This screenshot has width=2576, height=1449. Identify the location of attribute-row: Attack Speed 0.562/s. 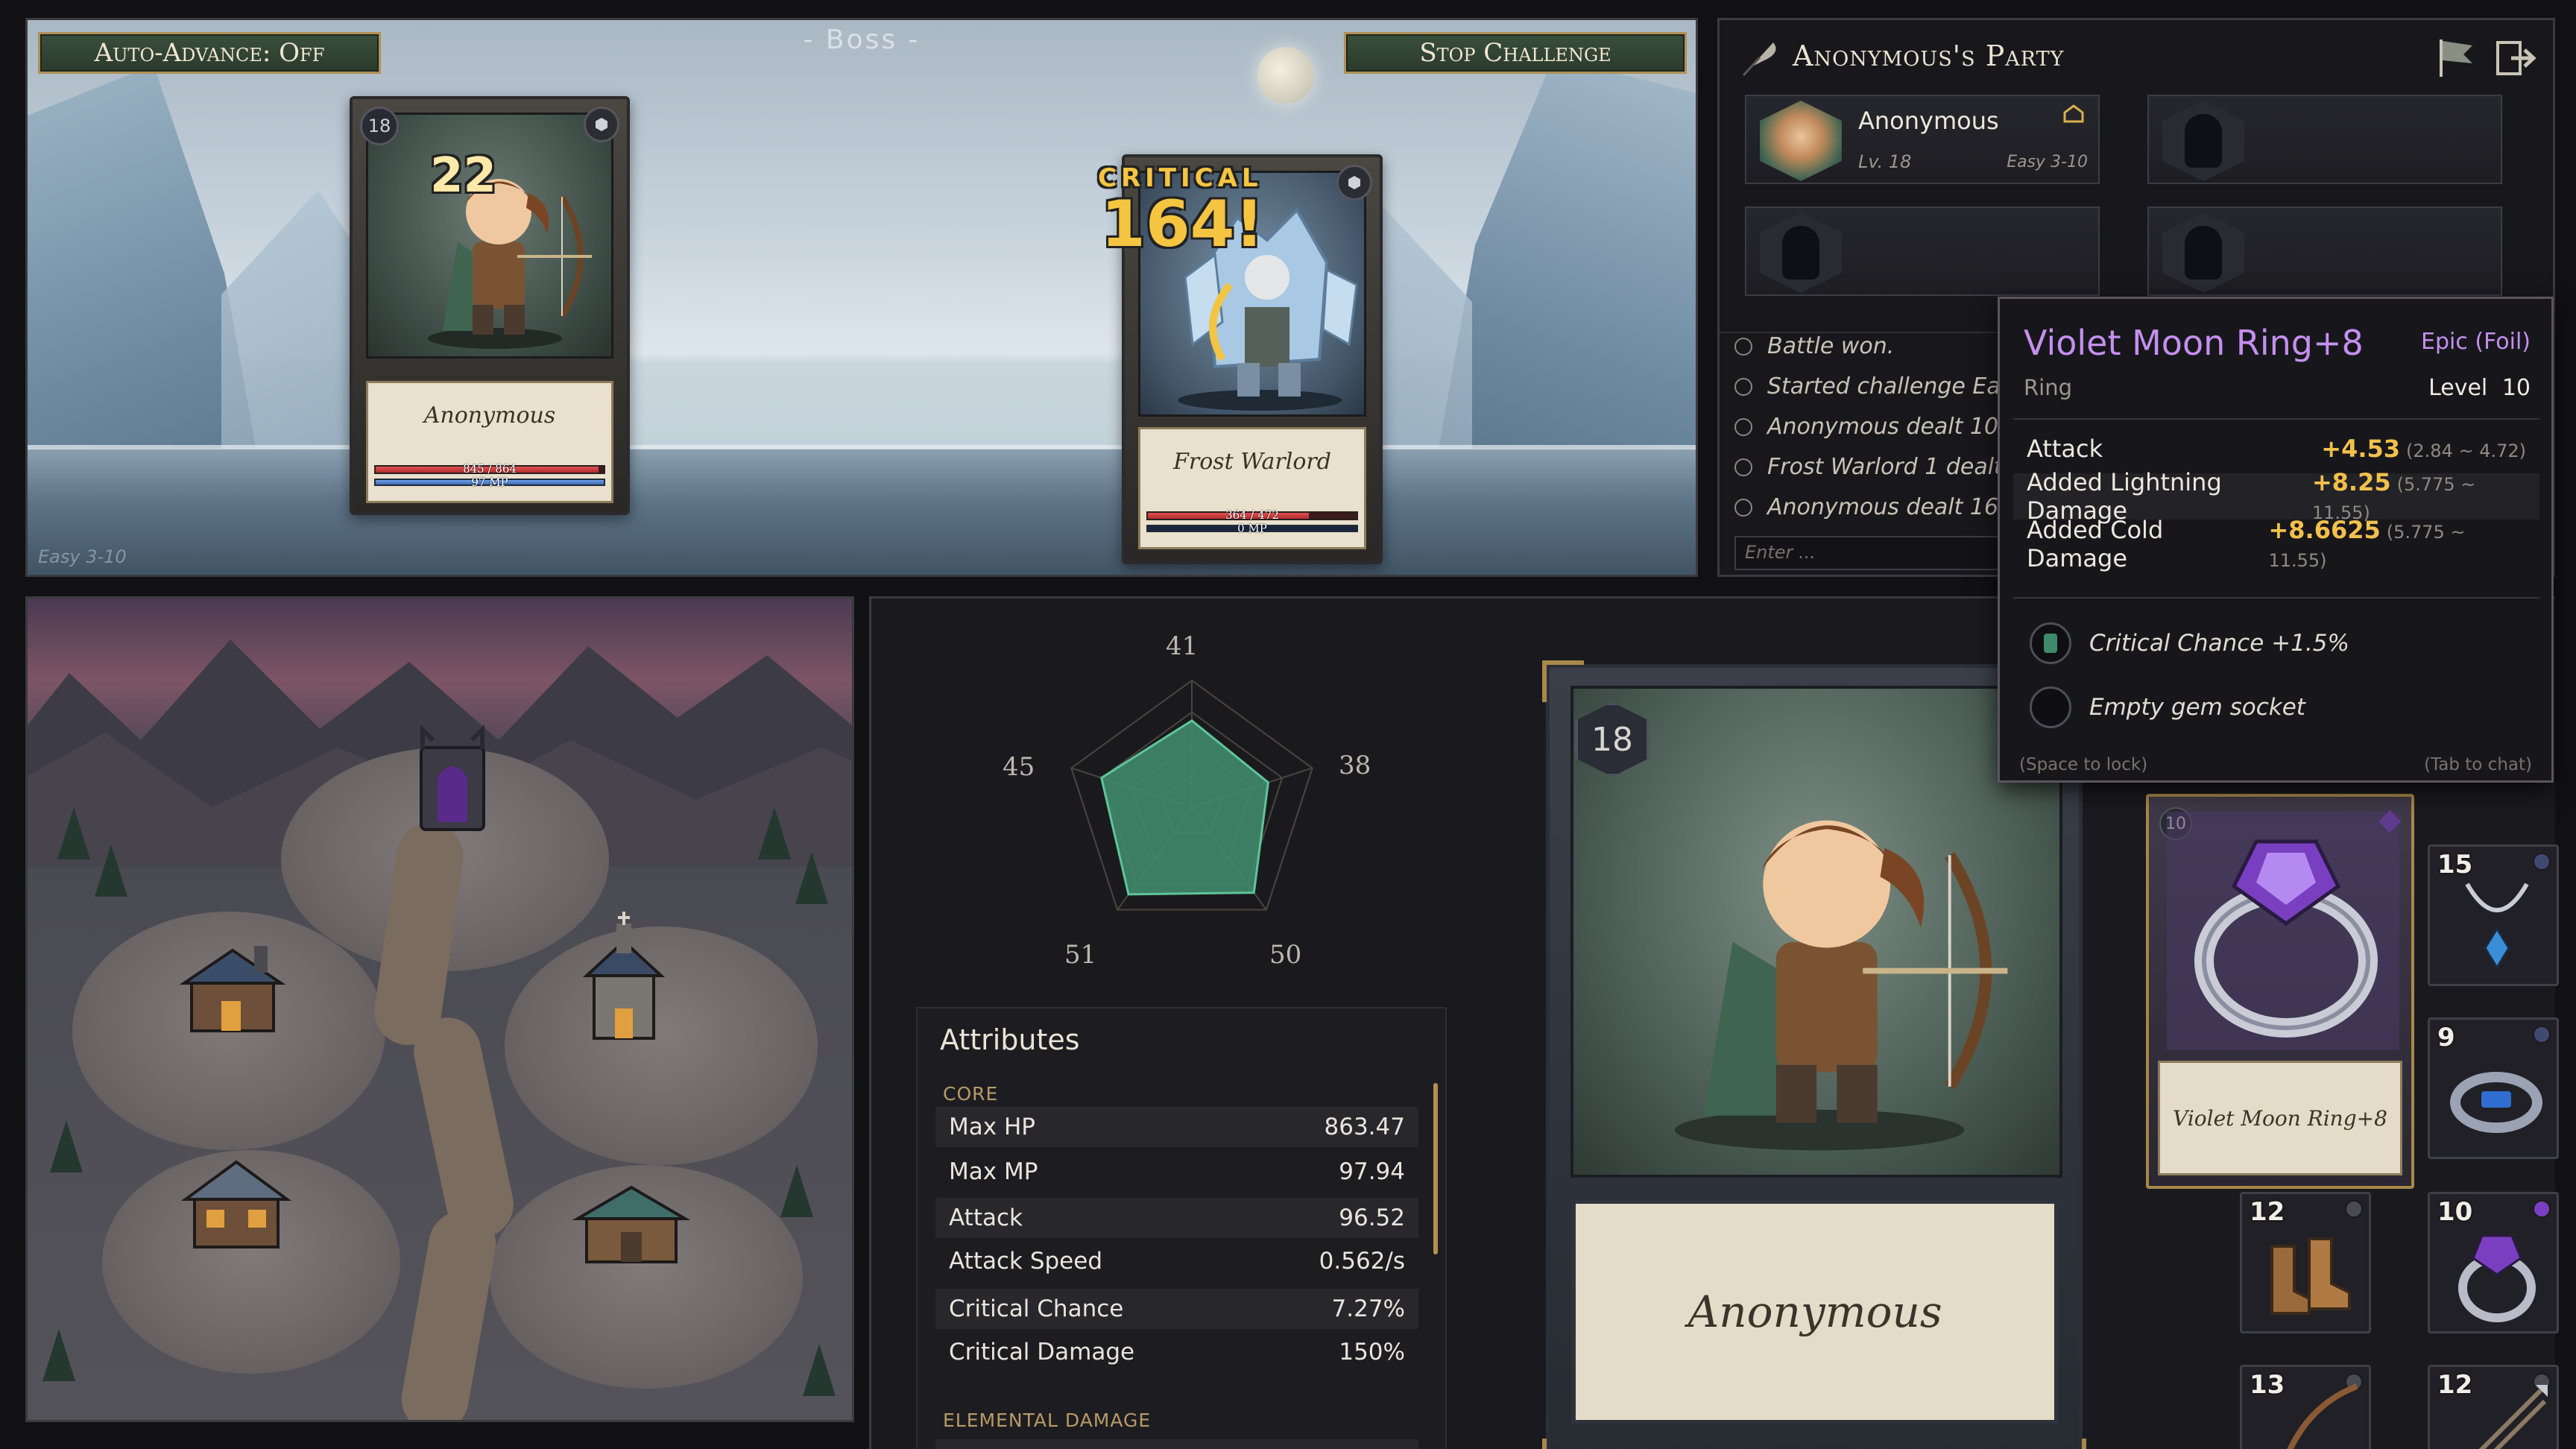
(1176, 1261).